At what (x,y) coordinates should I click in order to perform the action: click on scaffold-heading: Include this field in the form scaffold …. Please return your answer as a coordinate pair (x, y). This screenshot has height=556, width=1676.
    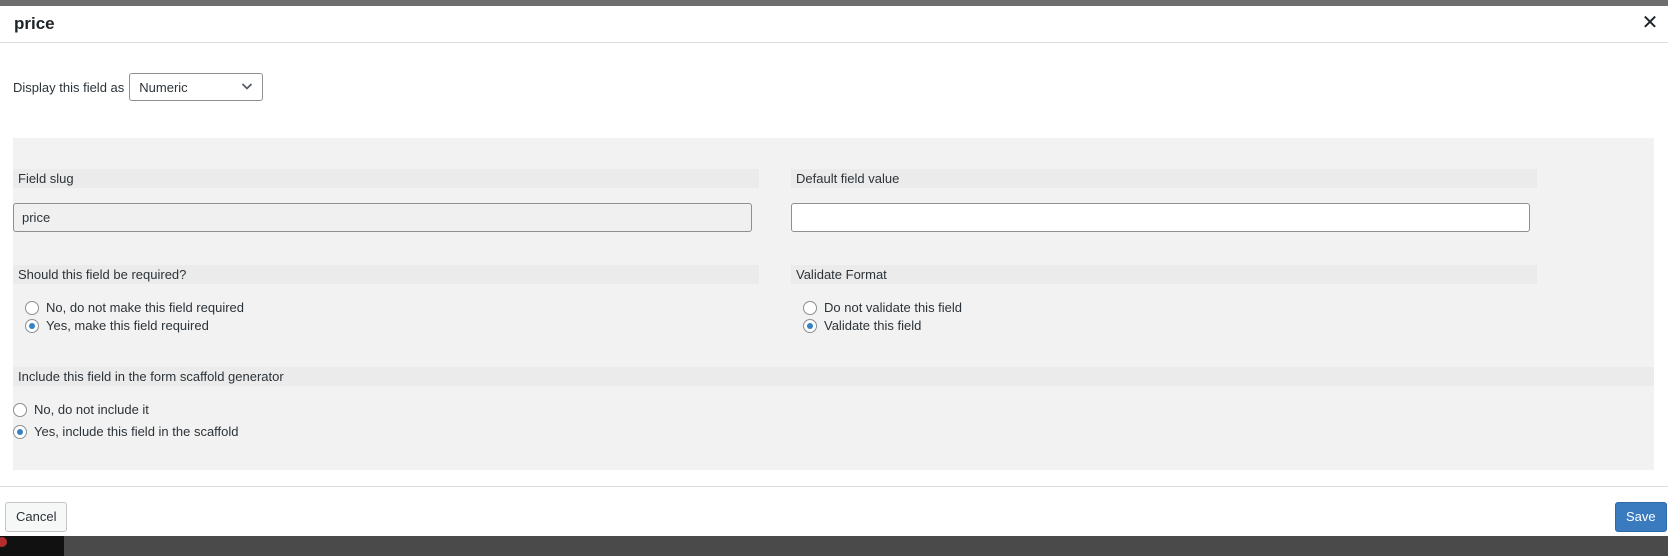
    Looking at the image, I should click on (833, 376).